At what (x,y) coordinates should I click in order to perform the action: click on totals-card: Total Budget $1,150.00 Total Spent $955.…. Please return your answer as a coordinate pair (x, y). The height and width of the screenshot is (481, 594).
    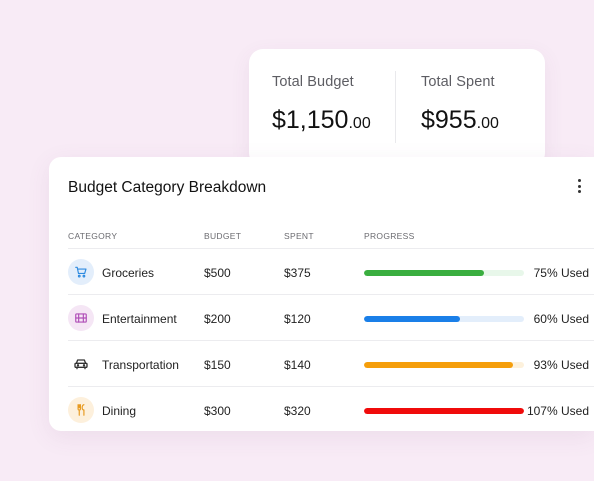
    Looking at the image, I should click on (397, 108).